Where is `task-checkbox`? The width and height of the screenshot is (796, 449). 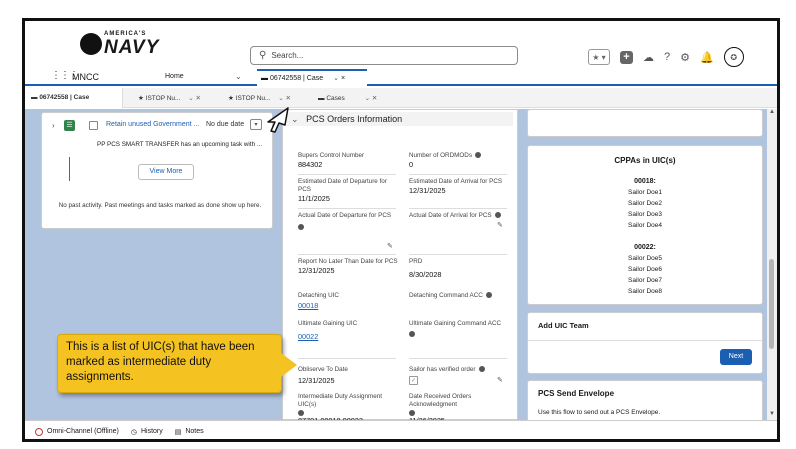 task-checkbox is located at coordinates (93, 125).